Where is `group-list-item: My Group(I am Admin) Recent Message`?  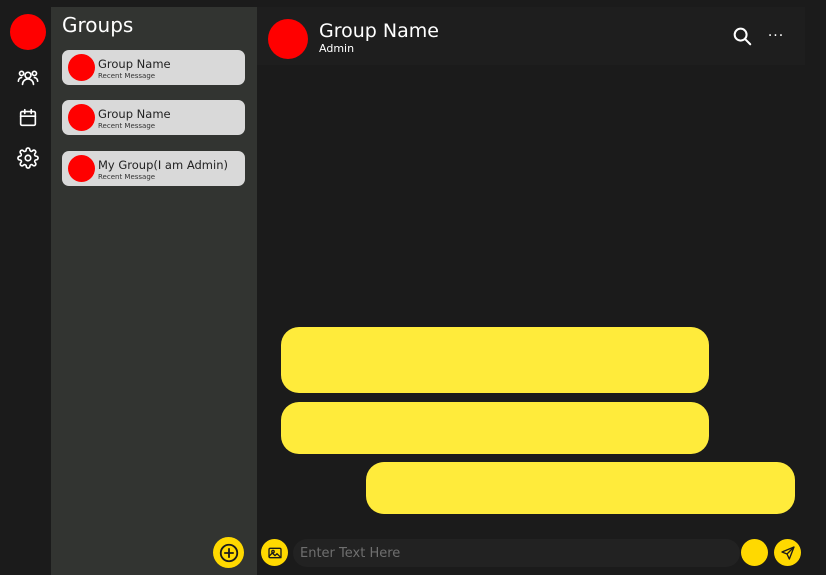 group-list-item: My Group(I am Admin) Recent Message is located at coordinates (153, 168).